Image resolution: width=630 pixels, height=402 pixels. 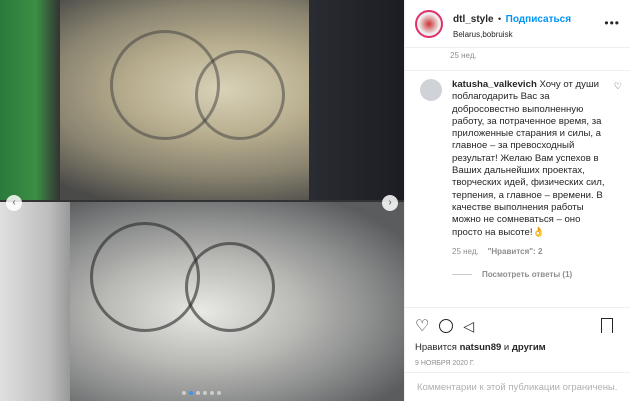 I want to click on likes-line: Нравится natsun89 и другим, so click(x=518, y=347).